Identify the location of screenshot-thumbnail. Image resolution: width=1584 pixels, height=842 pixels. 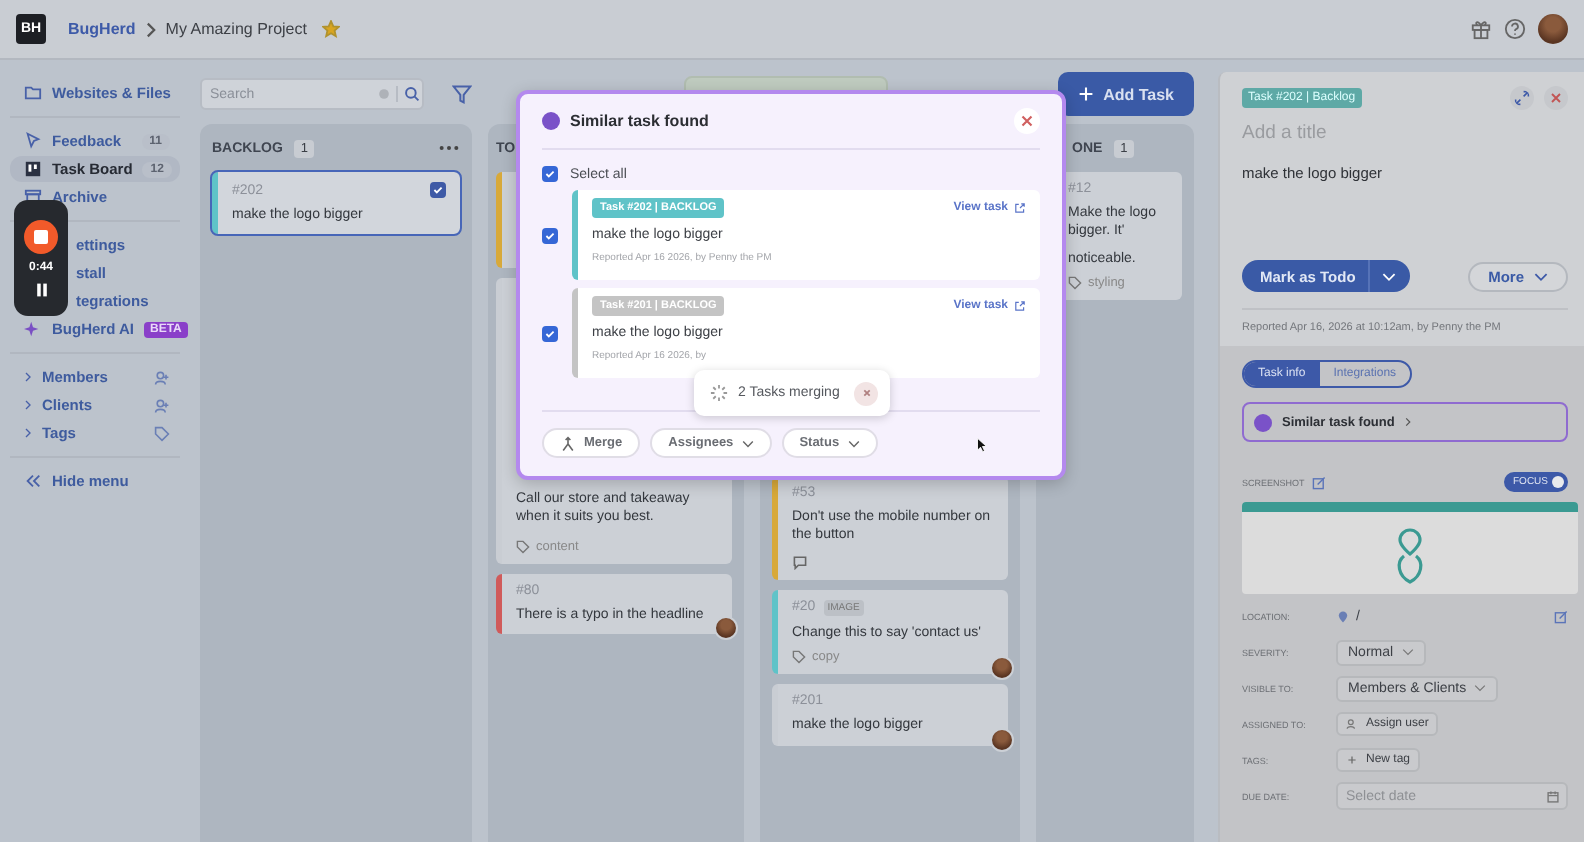
(1410, 548).